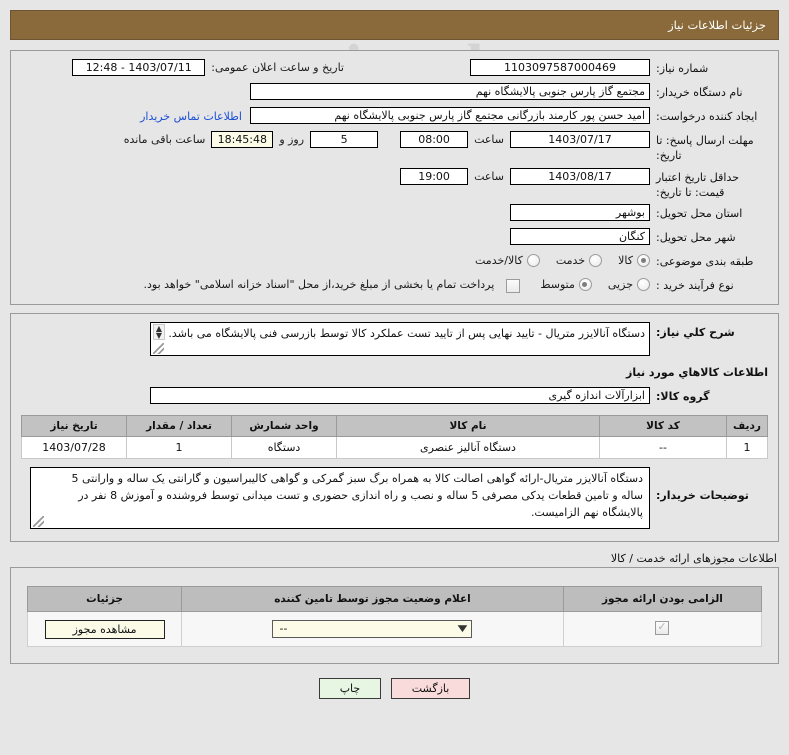 The image size is (789, 755). I want to click on announce-datetime-field: 1403/07/11 - 12:48, so click(139, 67).